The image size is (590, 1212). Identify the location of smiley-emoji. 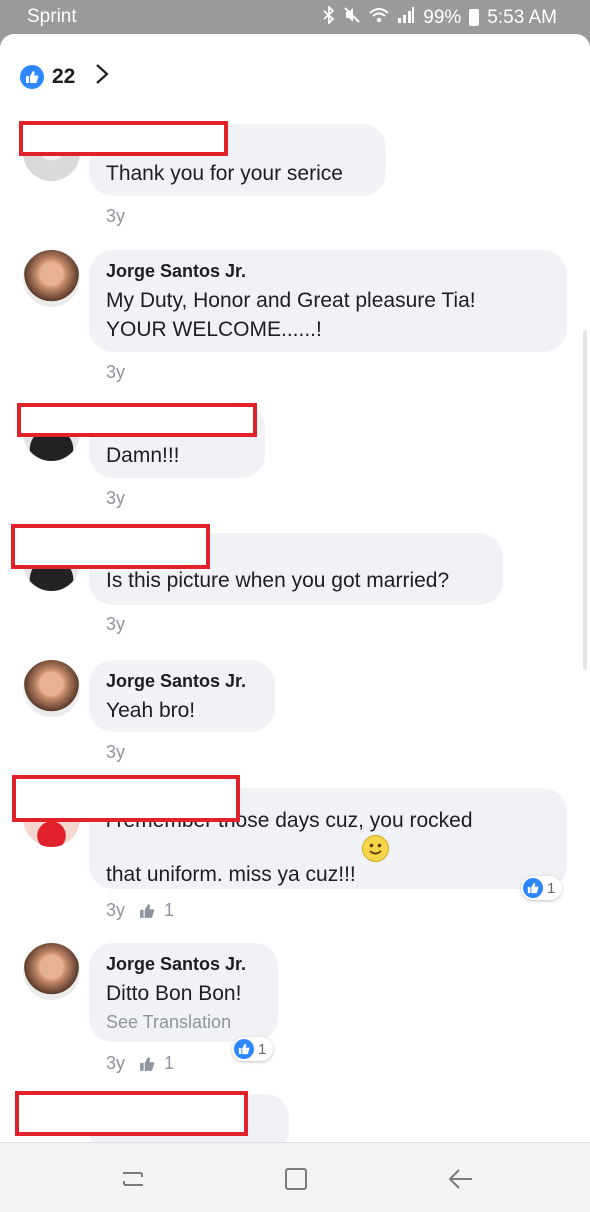
(375, 848).